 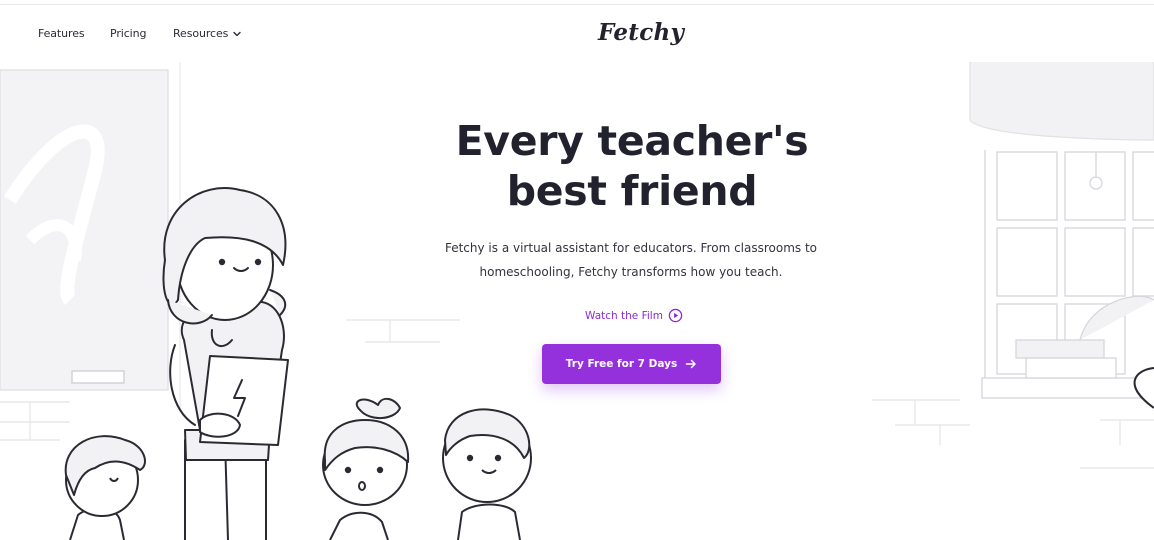 What do you see at coordinates (577, 34) in the screenshot?
I see `top-navigation: Features Pricing Resources Fetchy` at bounding box center [577, 34].